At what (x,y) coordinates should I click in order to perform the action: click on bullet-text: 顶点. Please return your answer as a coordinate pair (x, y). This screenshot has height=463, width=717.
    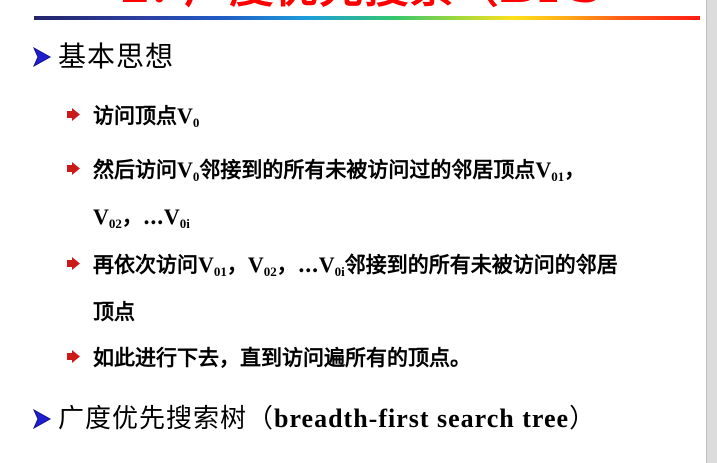
    Looking at the image, I should click on (114, 311).